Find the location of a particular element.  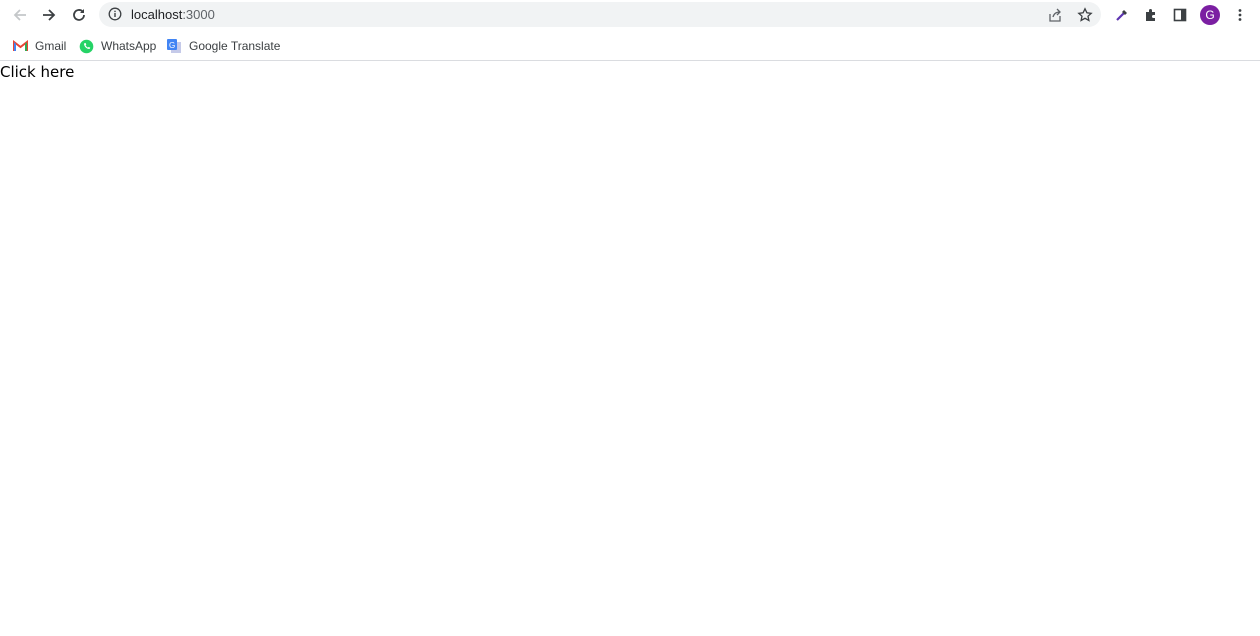

reload-button is located at coordinates (79, 15).